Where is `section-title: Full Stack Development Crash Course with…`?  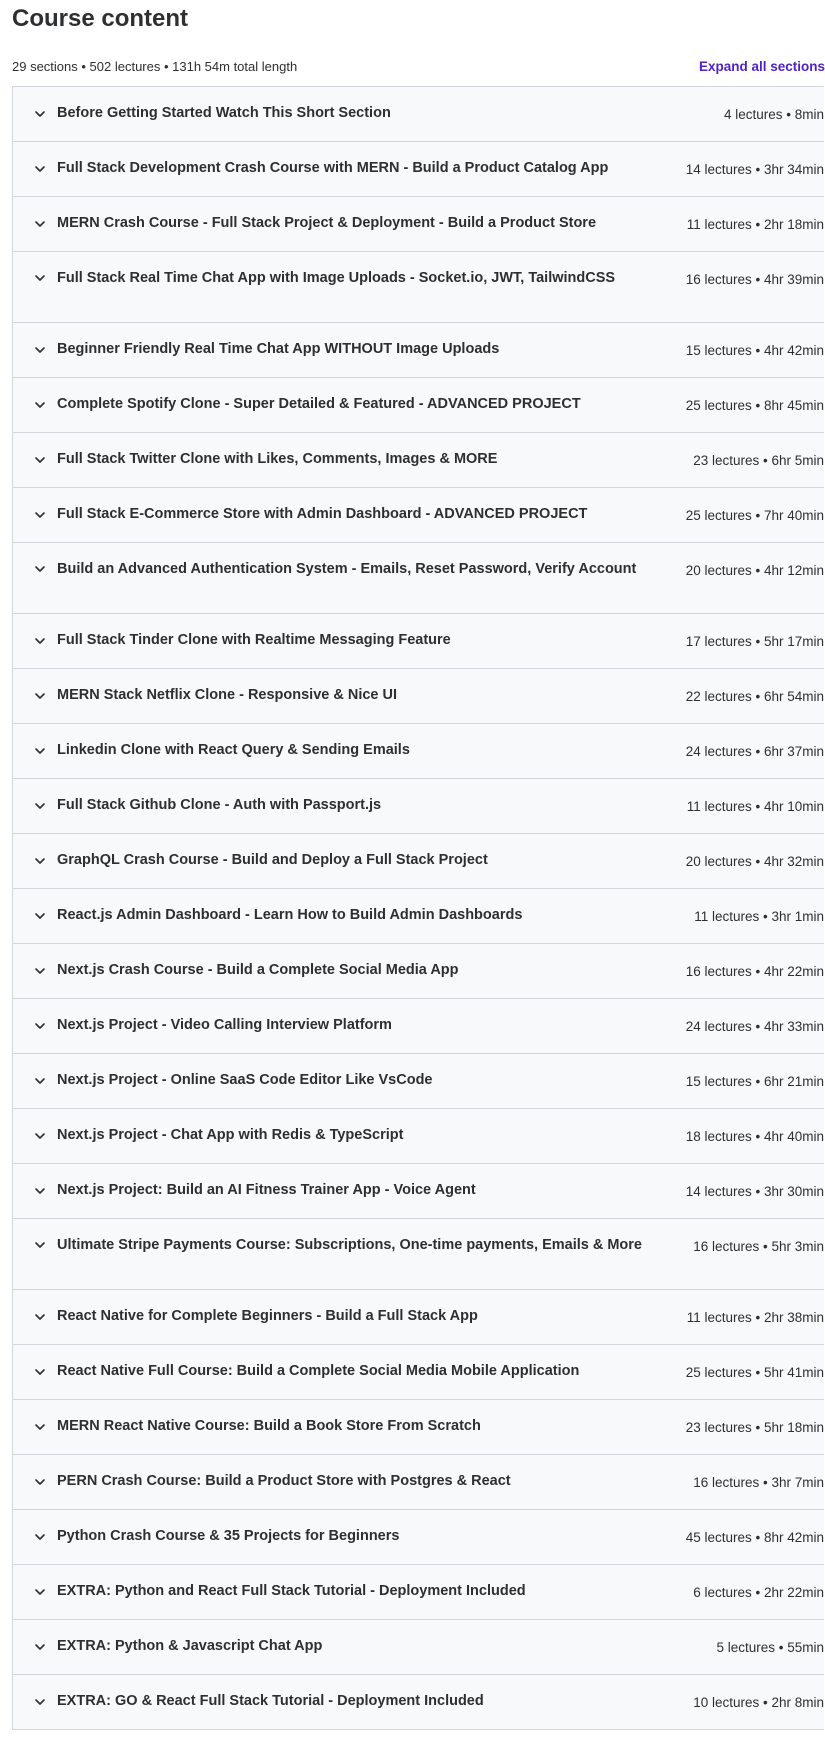 section-title: Full Stack Development Crash Course with… is located at coordinates (333, 168).